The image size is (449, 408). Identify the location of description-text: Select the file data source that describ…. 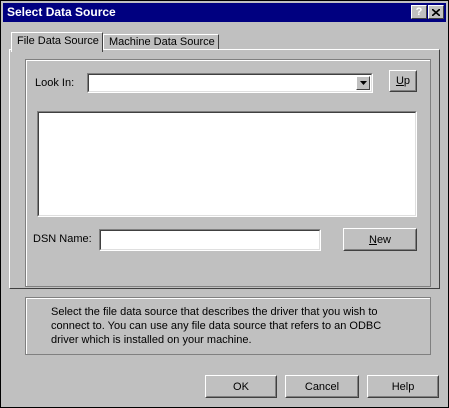
(216, 326).